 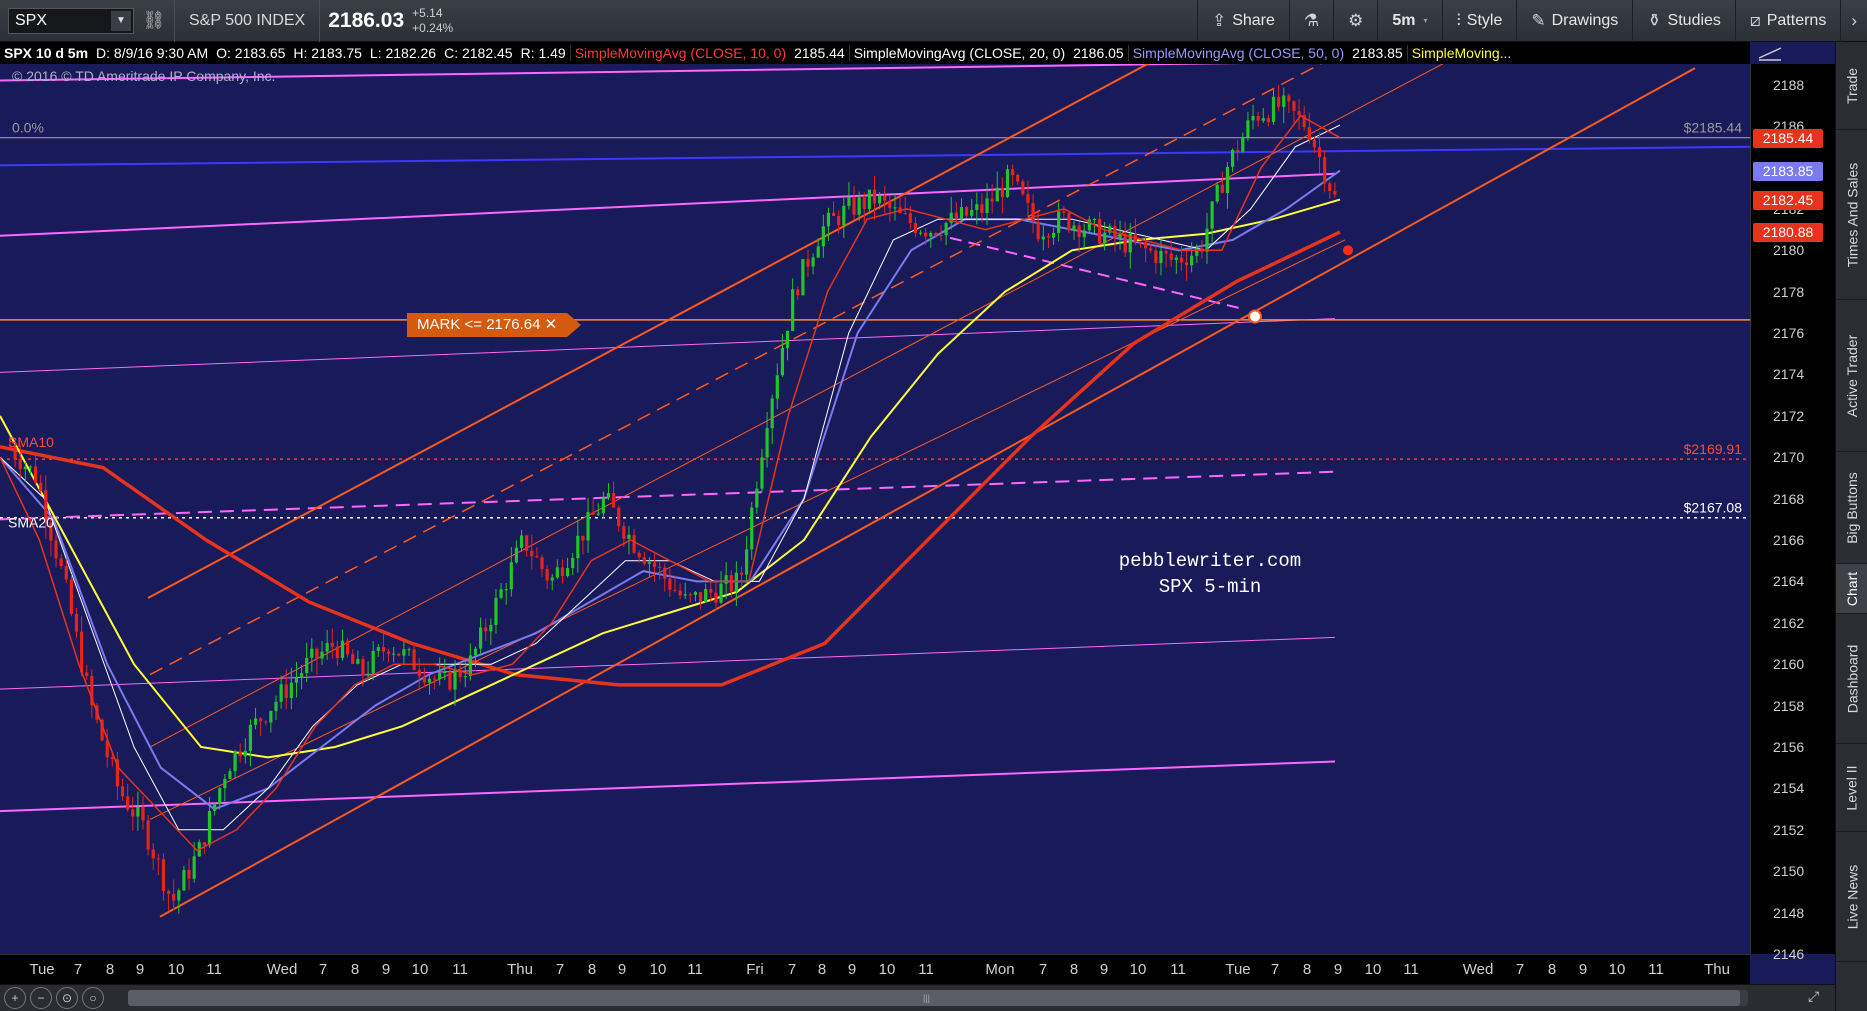 I want to click on symbol-dropdown-icon: ▼, so click(x=121, y=20).